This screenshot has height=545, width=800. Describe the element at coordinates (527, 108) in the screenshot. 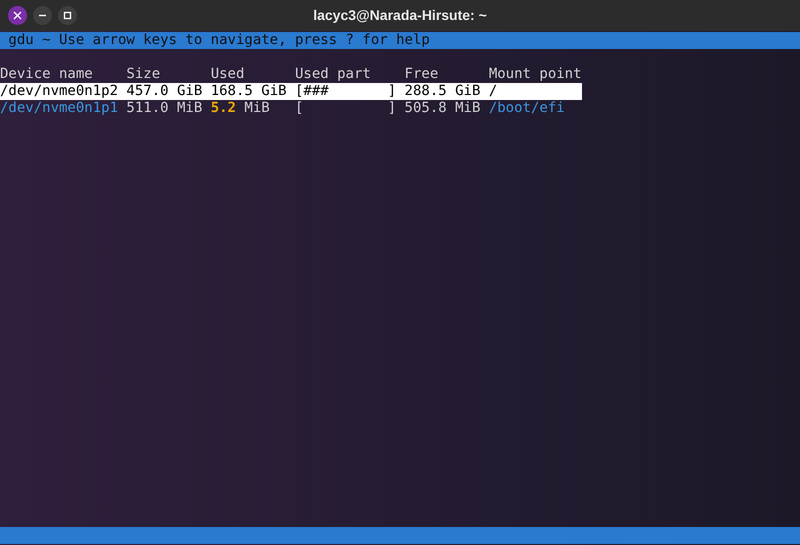

I see `table-cell-text: /boot/efi` at that location.